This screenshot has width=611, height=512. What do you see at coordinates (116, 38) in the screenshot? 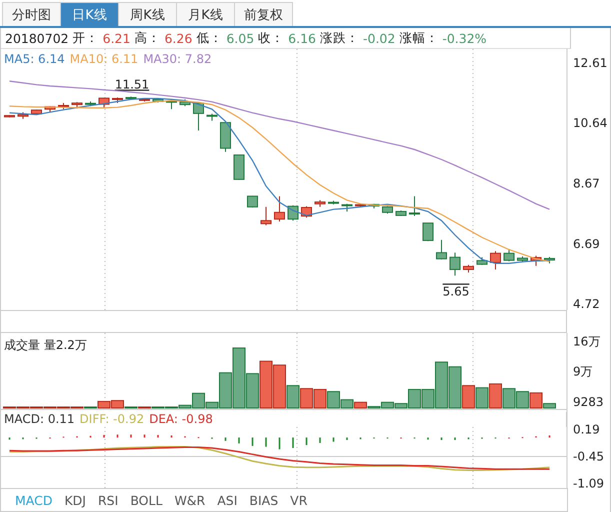
I see `quote-value: 6.21` at bounding box center [116, 38].